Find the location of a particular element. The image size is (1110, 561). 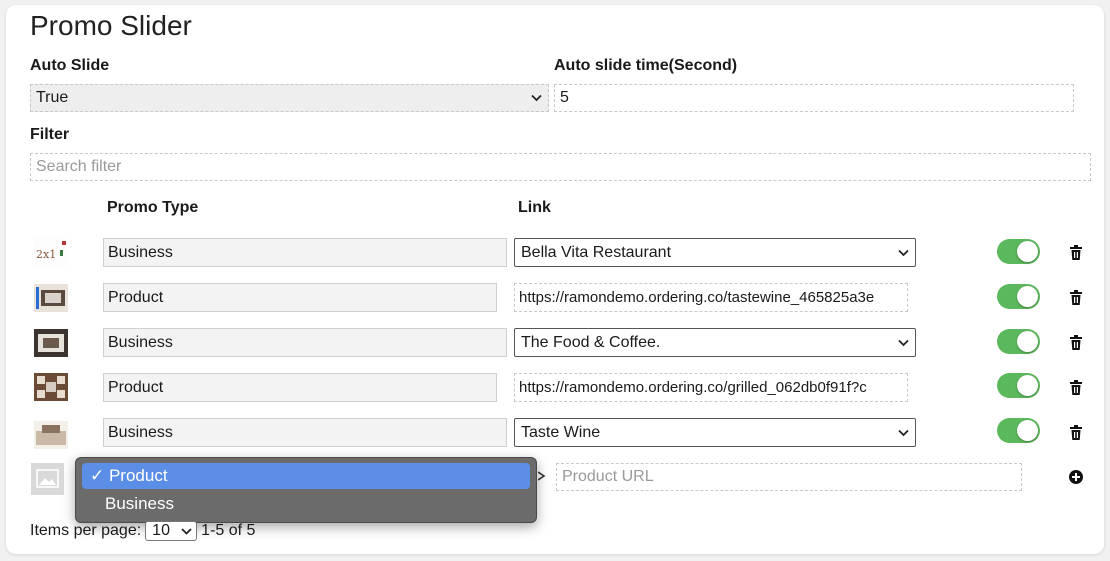

filter-label: Filter is located at coordinates (50, 134).